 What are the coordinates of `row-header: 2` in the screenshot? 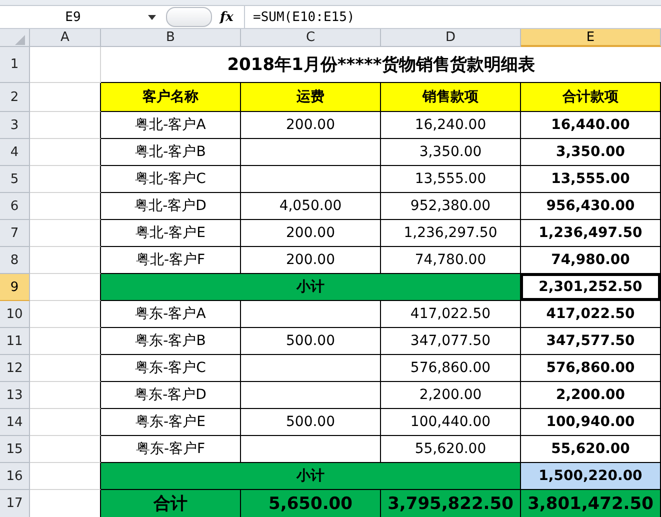 It's located at (15, 97).